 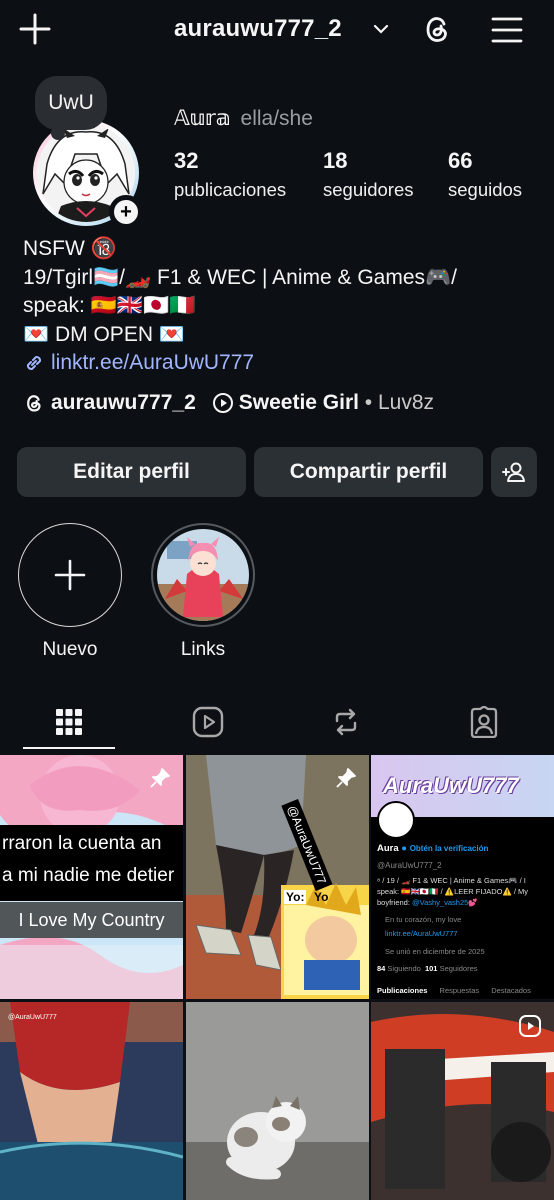 I want to click on tab-reposts, so click(x=346, y=722).